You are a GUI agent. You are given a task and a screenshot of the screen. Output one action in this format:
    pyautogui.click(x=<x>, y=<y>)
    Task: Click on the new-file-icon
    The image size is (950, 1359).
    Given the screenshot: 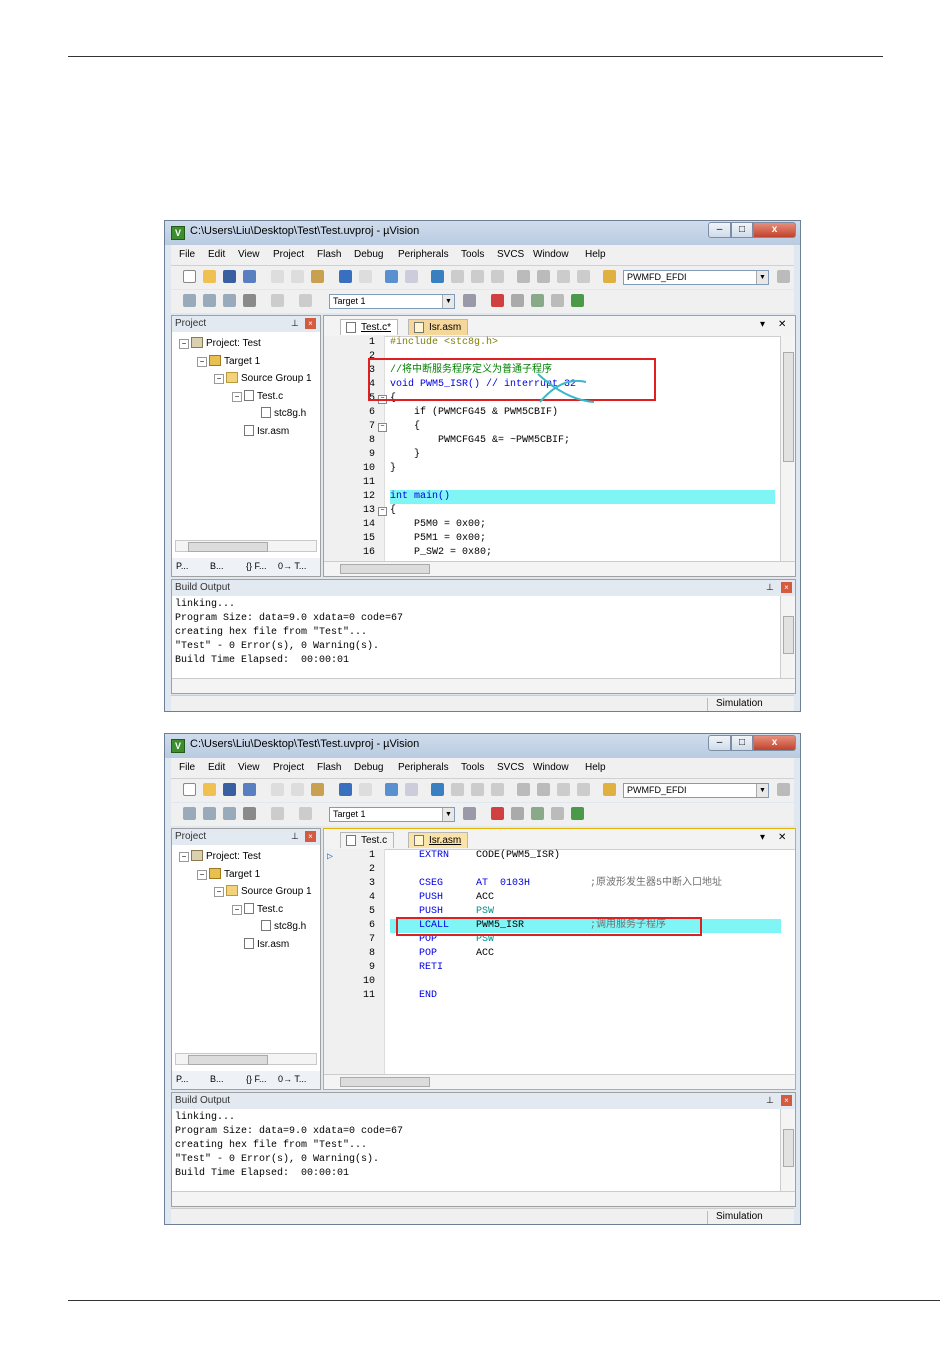 What is the action you would take?
    pyautogui.click(x=189, y=789)
    